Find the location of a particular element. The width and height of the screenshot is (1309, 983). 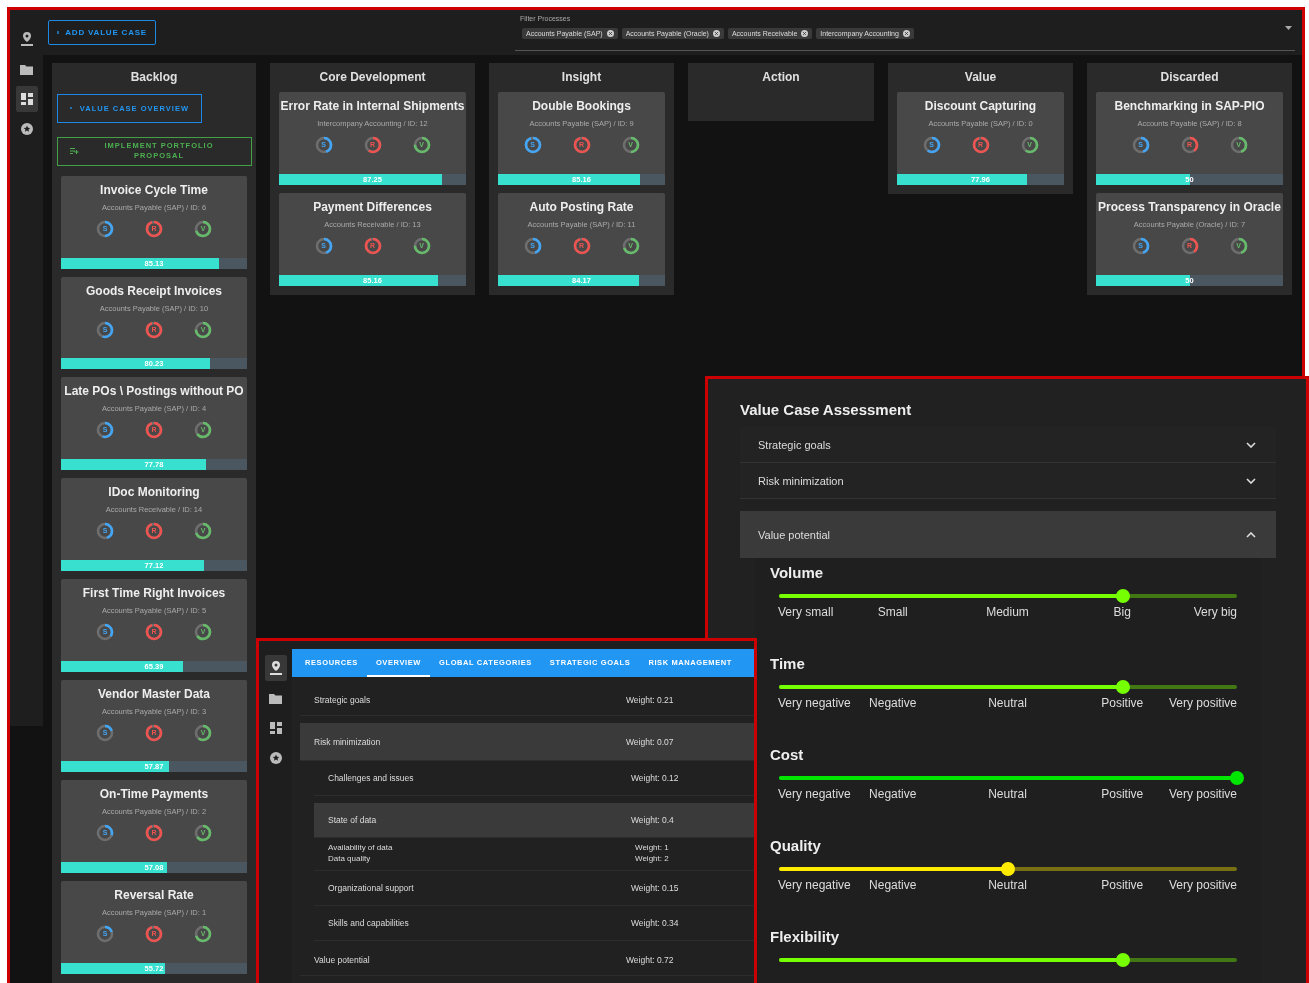

dropdown-caret-icon is located at coordinates (1288, 28).